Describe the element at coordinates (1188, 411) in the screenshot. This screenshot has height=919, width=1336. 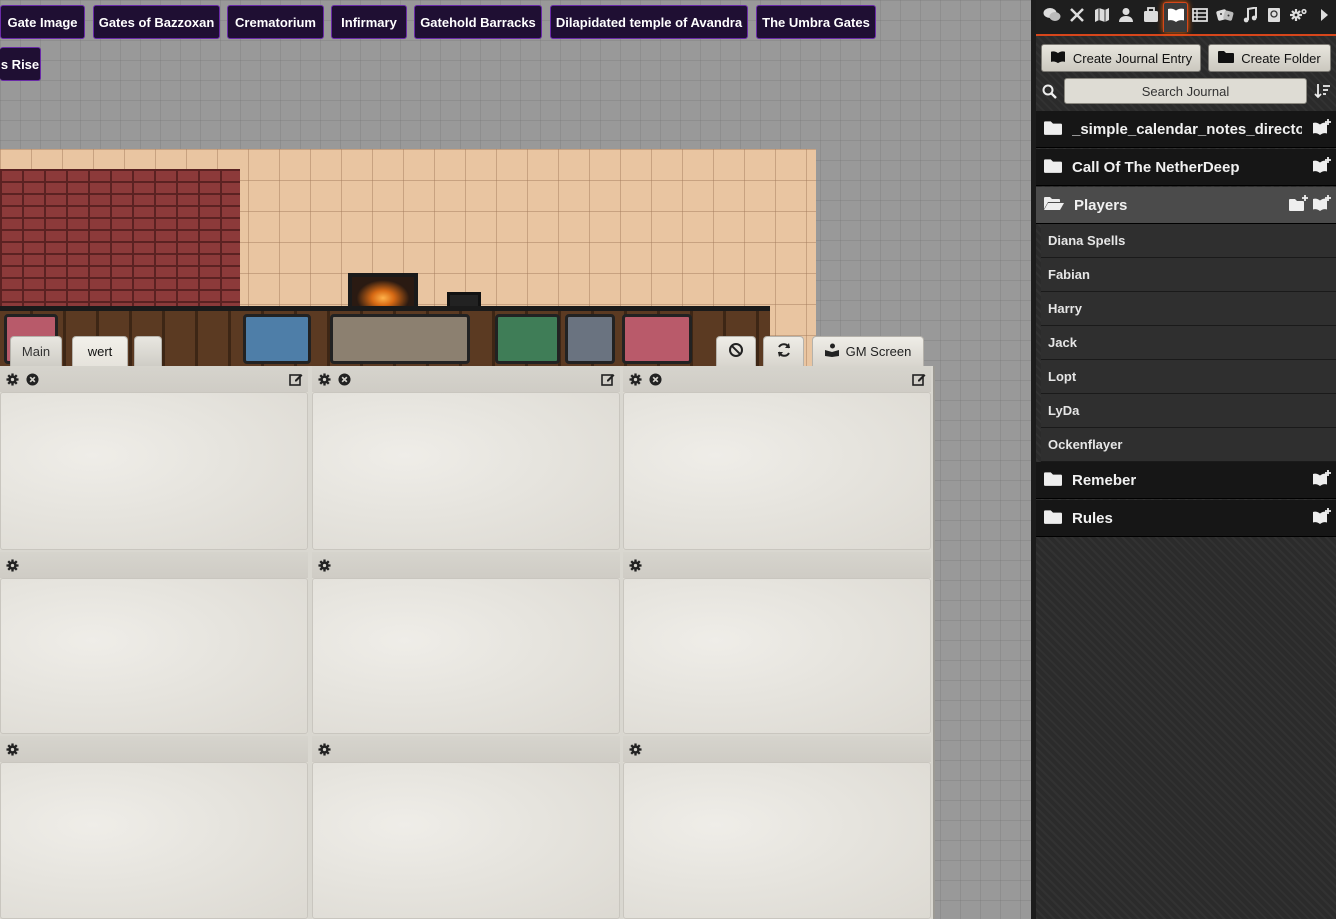
I see `journal-entry: LyDa` at that location.